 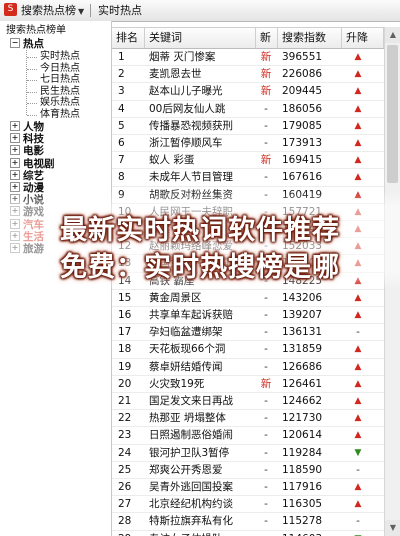 What do you see at coordinates (52, 10) in the screenshot?
I see `board-selector-dropdown: 搜索热点榜 ▼` at bounding box center [52, 10].